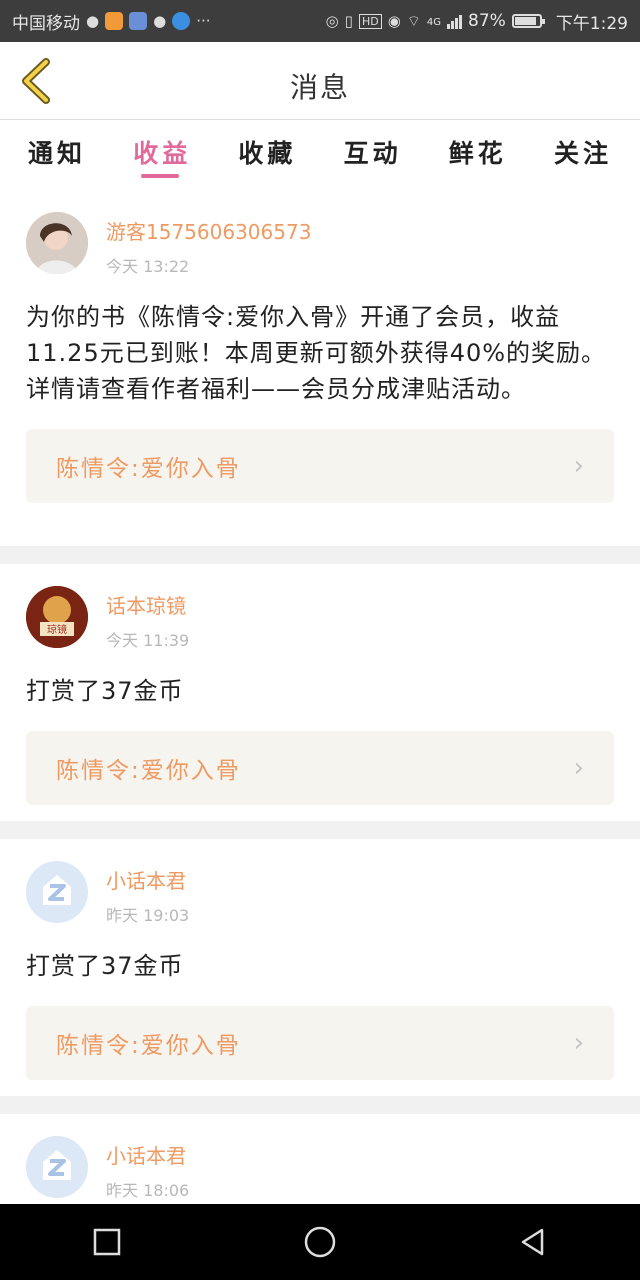 This screenshot has width=640, height=1280. What do you see at coordinates (319, 87) in the screenshot?
I see `page-title: 消息` at bounding box center [319, 87].